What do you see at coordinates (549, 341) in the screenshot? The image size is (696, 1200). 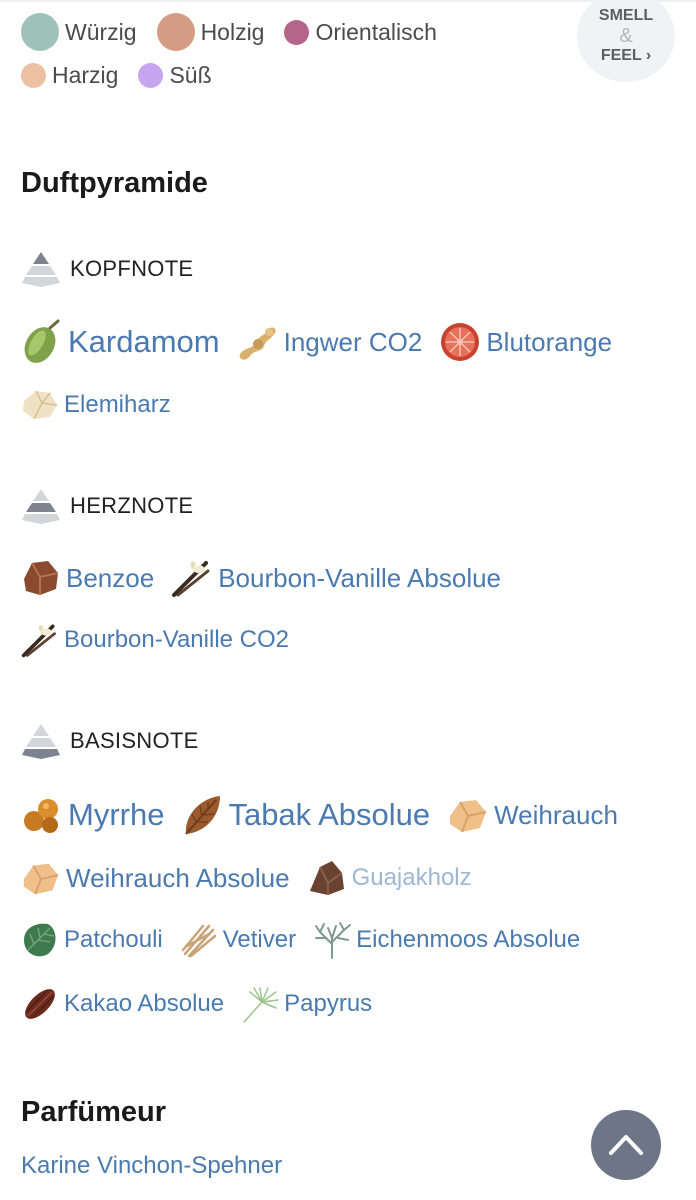 I see `ingredient-name: Blutorange` at bounding box center [549, 341].